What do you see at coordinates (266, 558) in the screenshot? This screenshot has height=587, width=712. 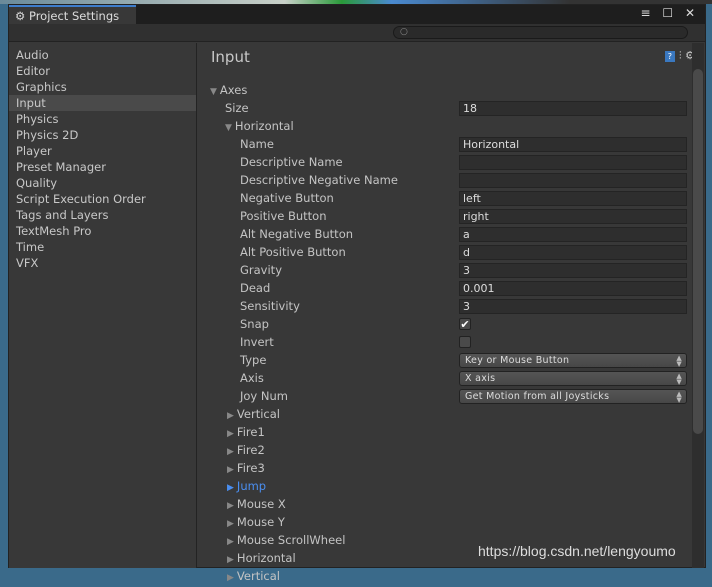 I see `axis-label: Horizontal` at bounding box center [266, 558].